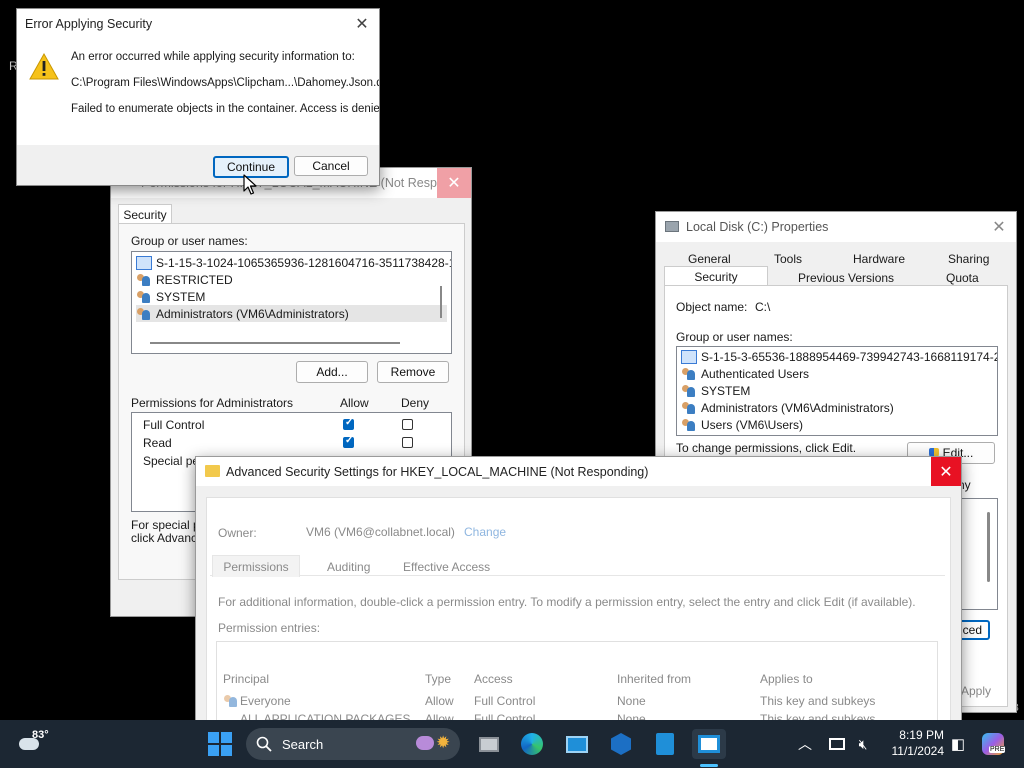 The height and width of the screenshot is (768, 1024). Describe the element at coordinates (331, 166) in the screenshot. I see `cancel-button: Cancel` at that location.